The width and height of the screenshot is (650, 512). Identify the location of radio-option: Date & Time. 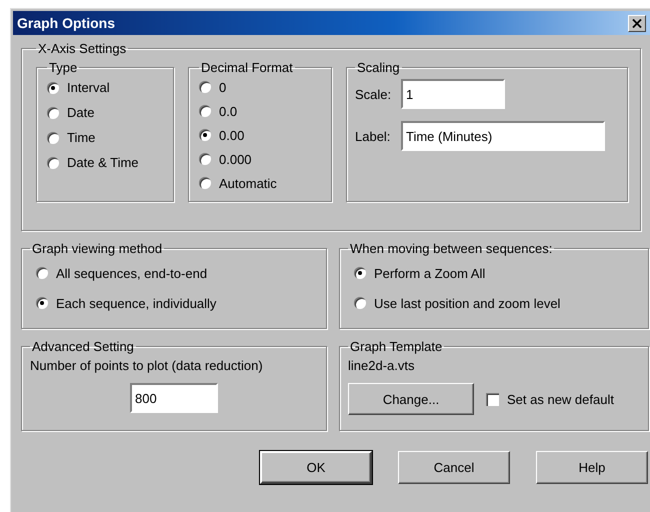
(107, 162).